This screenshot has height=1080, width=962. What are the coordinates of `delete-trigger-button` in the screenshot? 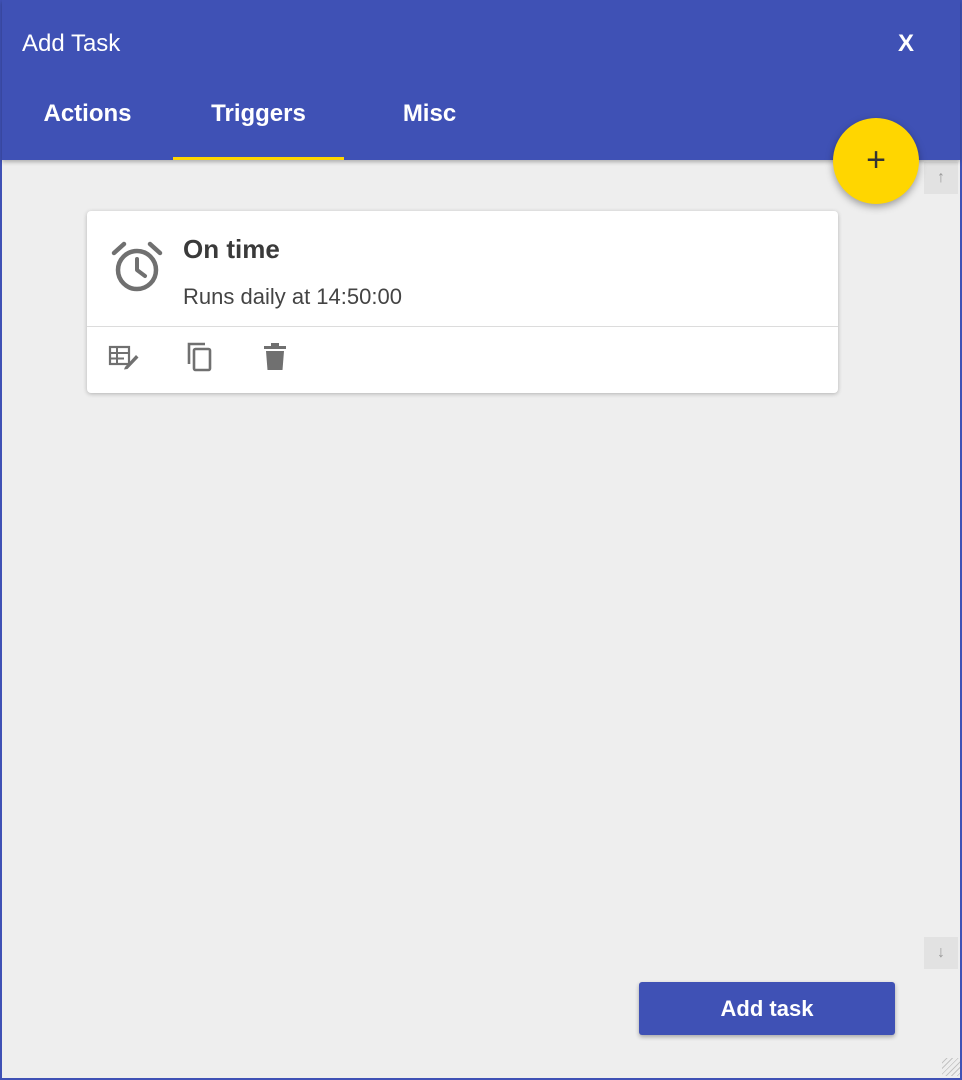 It's located at (275, 359).